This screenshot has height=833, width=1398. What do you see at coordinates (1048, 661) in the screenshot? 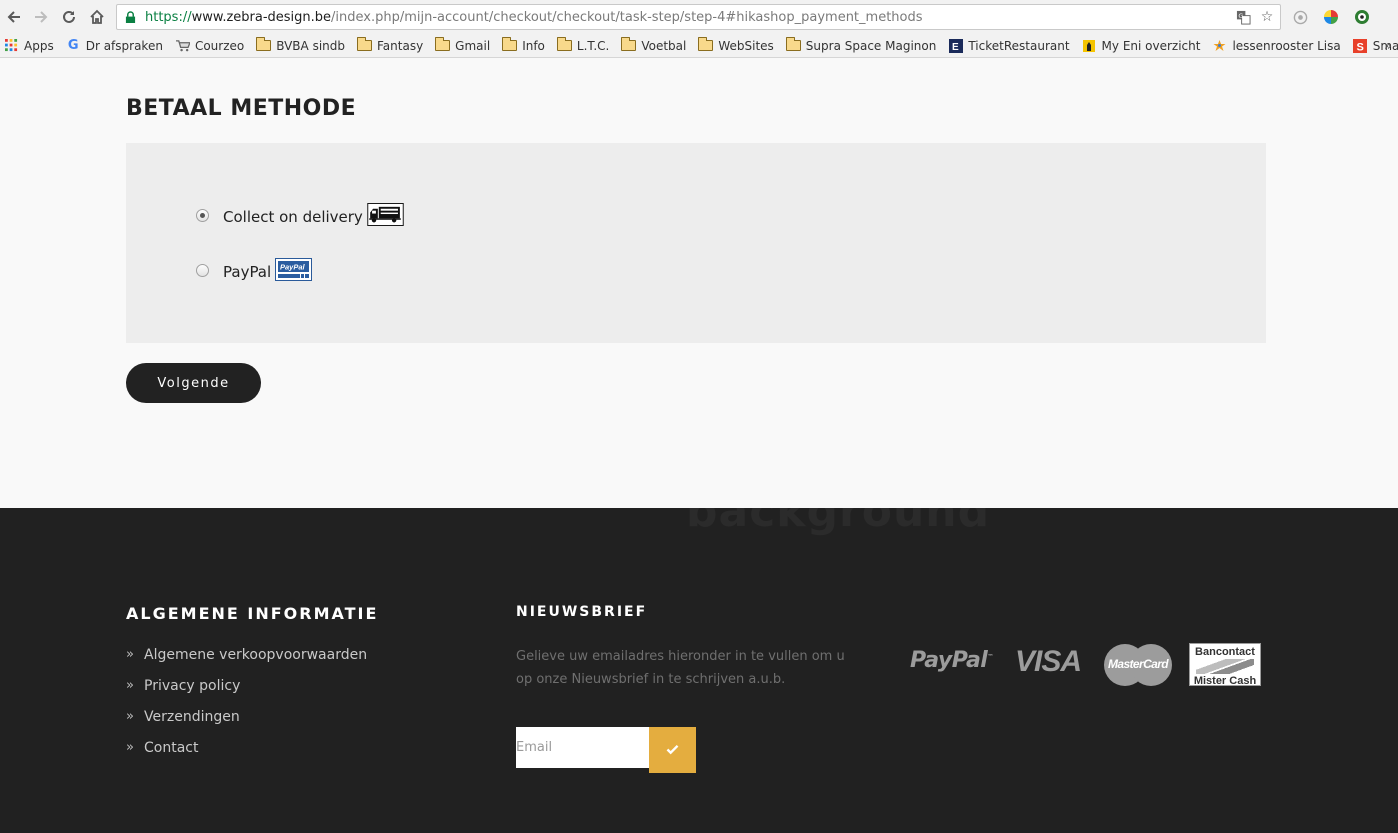
I see `visa-logo: VISA` at bounding box center [1048, 661].